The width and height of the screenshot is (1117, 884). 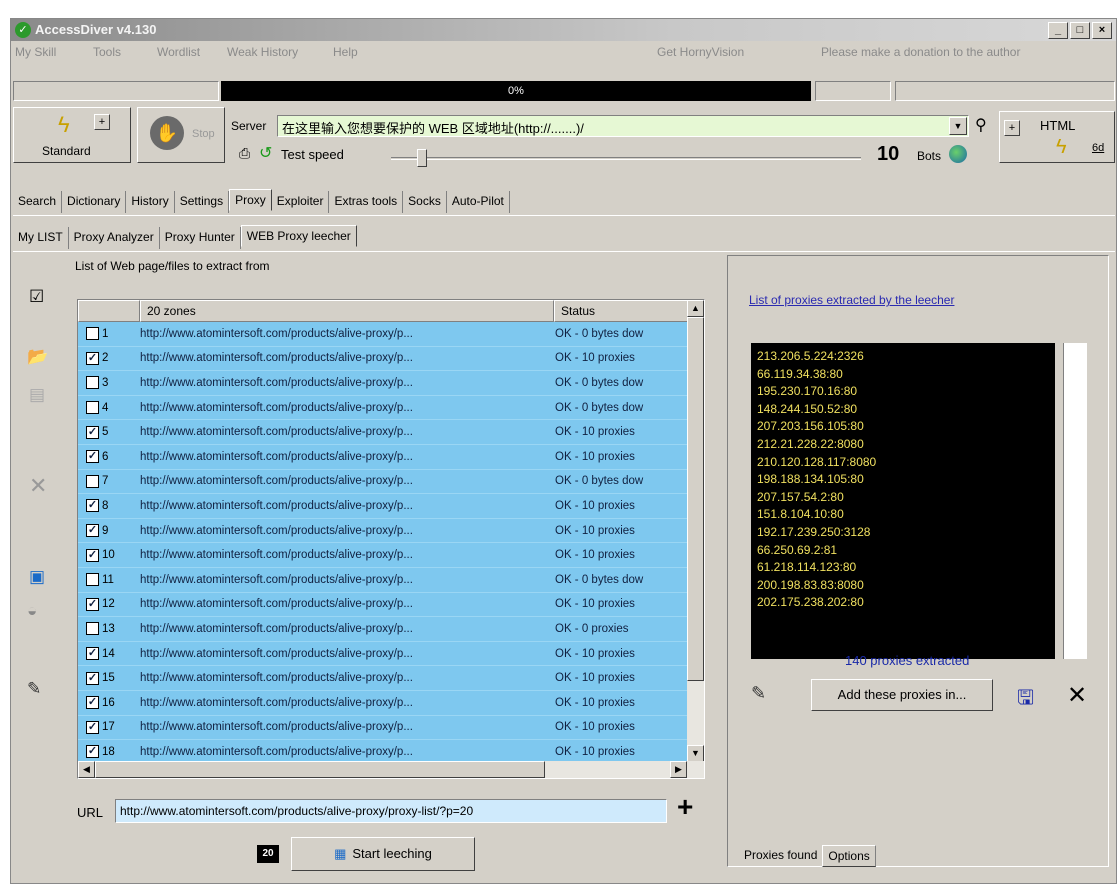 What do you see at coordinates (244, 153) in the screenshot?
I see `add-file-icon: ⎙` at bounding box center [244, 153].